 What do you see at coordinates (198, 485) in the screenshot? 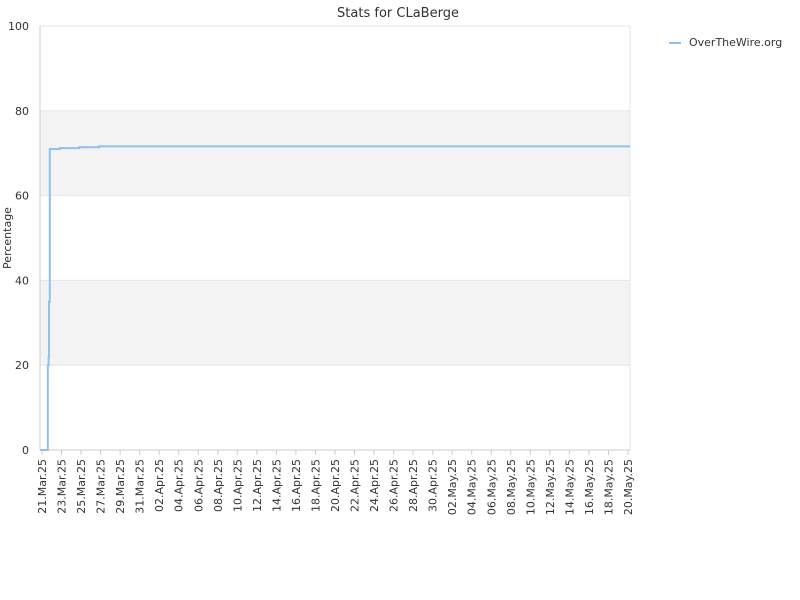
I see `x-tick-label: 06.Apr.25` at bounding box center [198, 485].